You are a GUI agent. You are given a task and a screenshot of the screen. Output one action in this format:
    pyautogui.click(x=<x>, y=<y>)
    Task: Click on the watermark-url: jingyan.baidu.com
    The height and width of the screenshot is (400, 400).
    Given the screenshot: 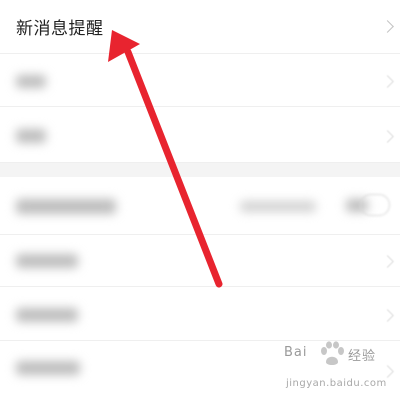 What is the action you would take?
    pyautogui.click(x=336, y=383)
    